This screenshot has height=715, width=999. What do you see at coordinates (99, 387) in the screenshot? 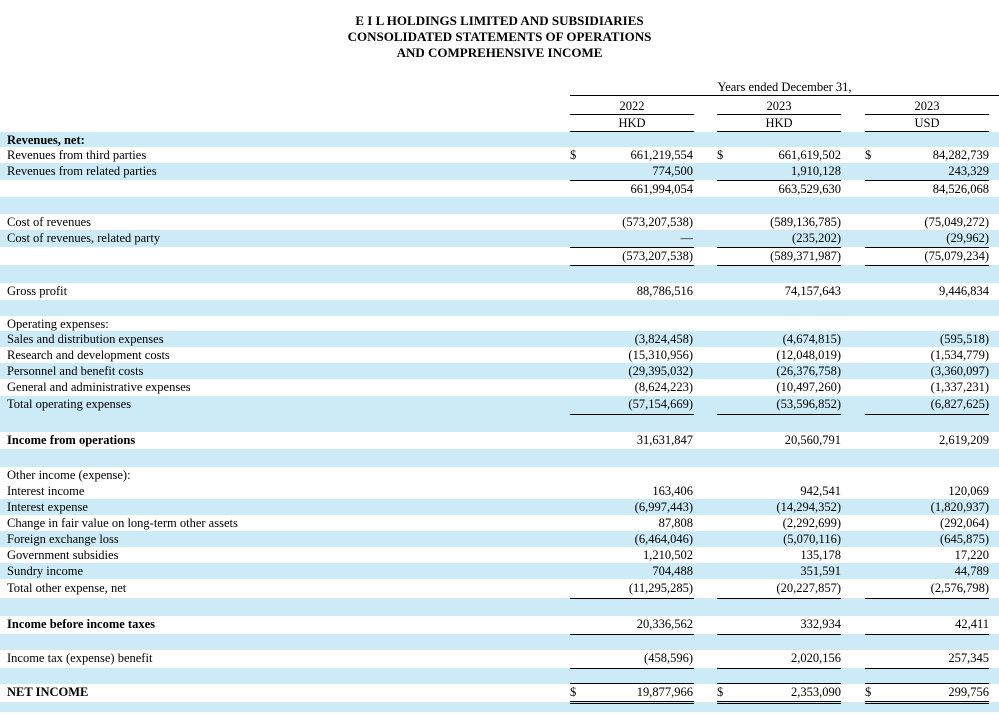
I see `row-label: General and administrative expenses` at bounding box center [99, 387].